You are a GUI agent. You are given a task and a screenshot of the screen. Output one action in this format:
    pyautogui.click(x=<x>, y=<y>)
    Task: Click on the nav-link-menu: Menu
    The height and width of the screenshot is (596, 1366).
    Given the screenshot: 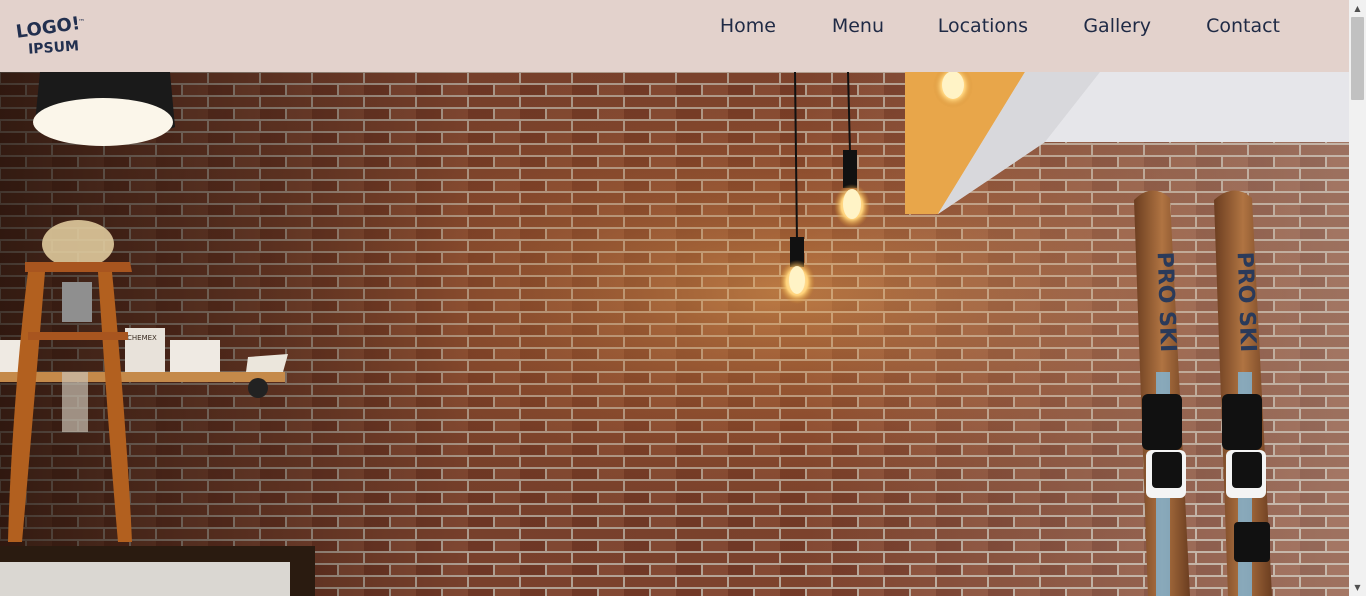 What is the action you would take?
    pyautogui.click(x=858, y=26)
    